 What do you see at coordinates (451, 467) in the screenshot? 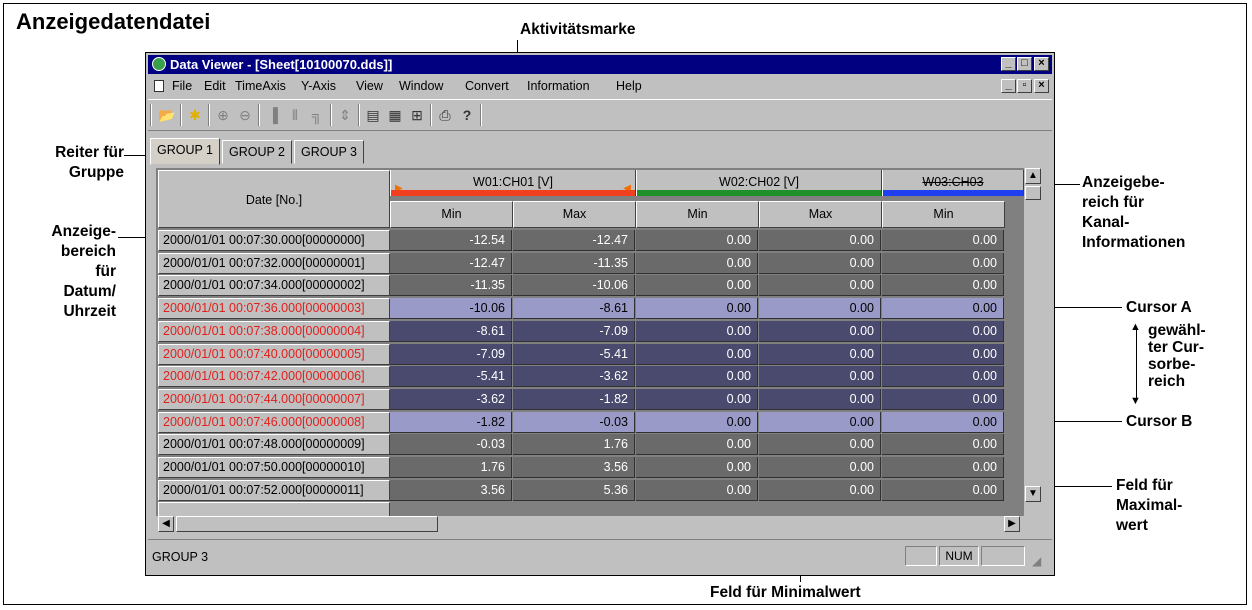
I see `min-value-cell: 1.76` at bounding box center [451, 467].